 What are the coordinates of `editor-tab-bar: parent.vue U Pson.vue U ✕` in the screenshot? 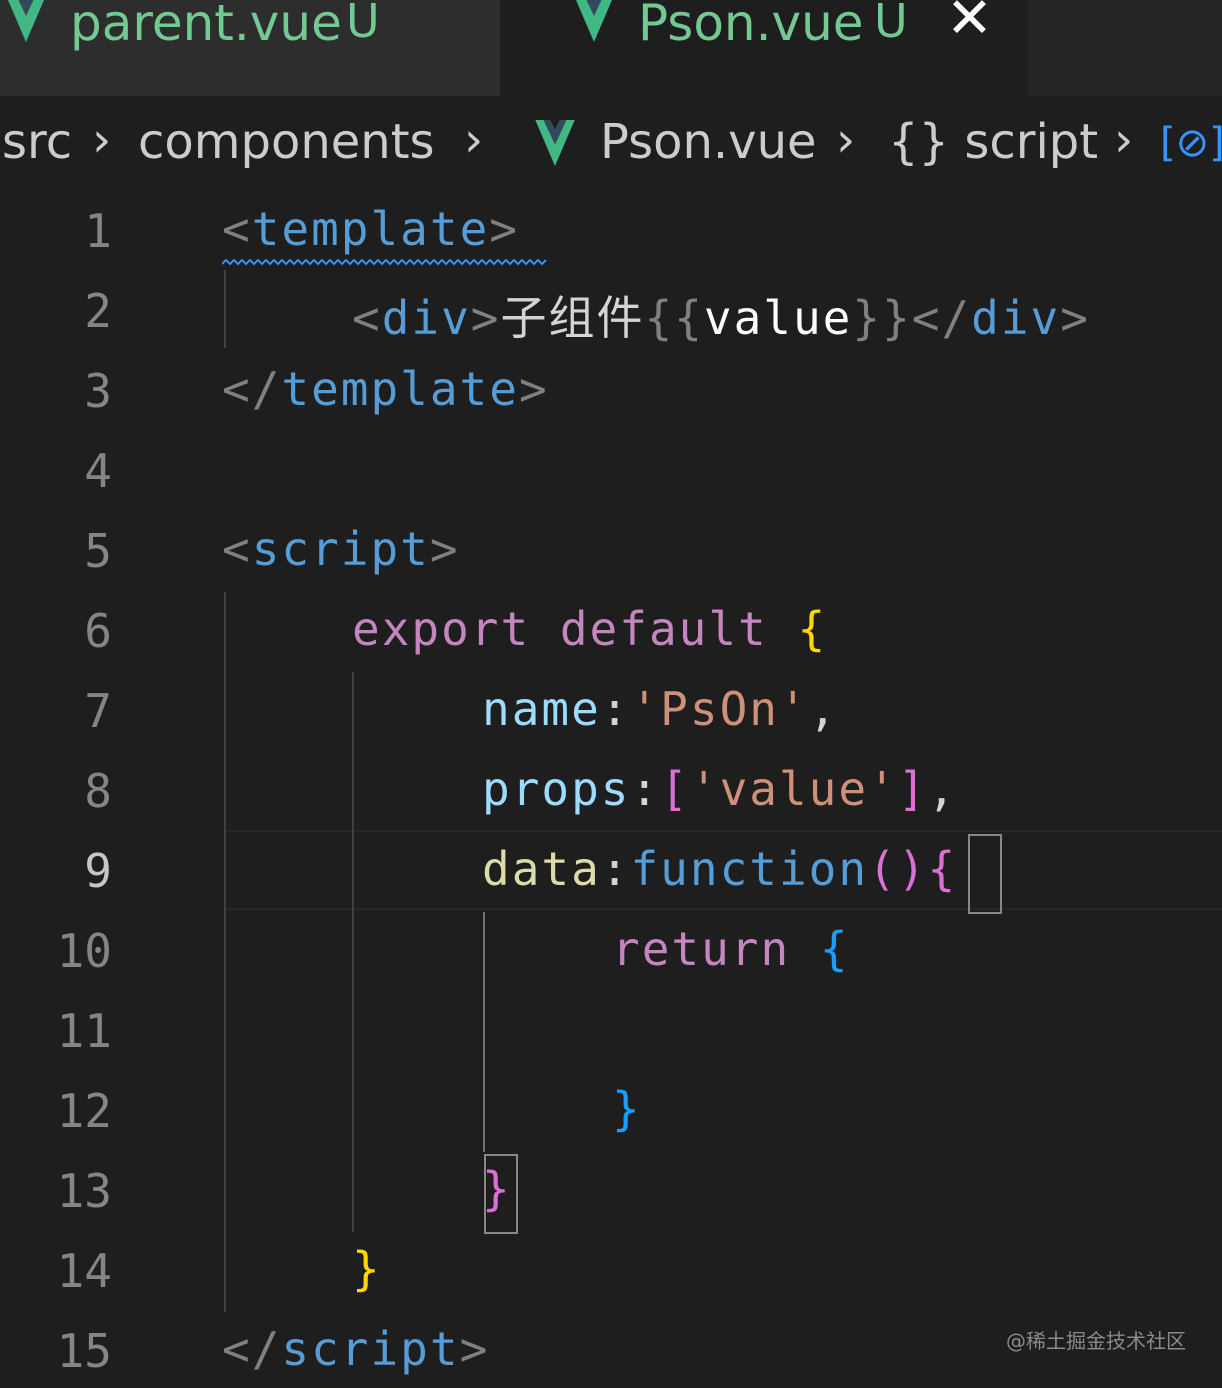 It's located at (611, 48).